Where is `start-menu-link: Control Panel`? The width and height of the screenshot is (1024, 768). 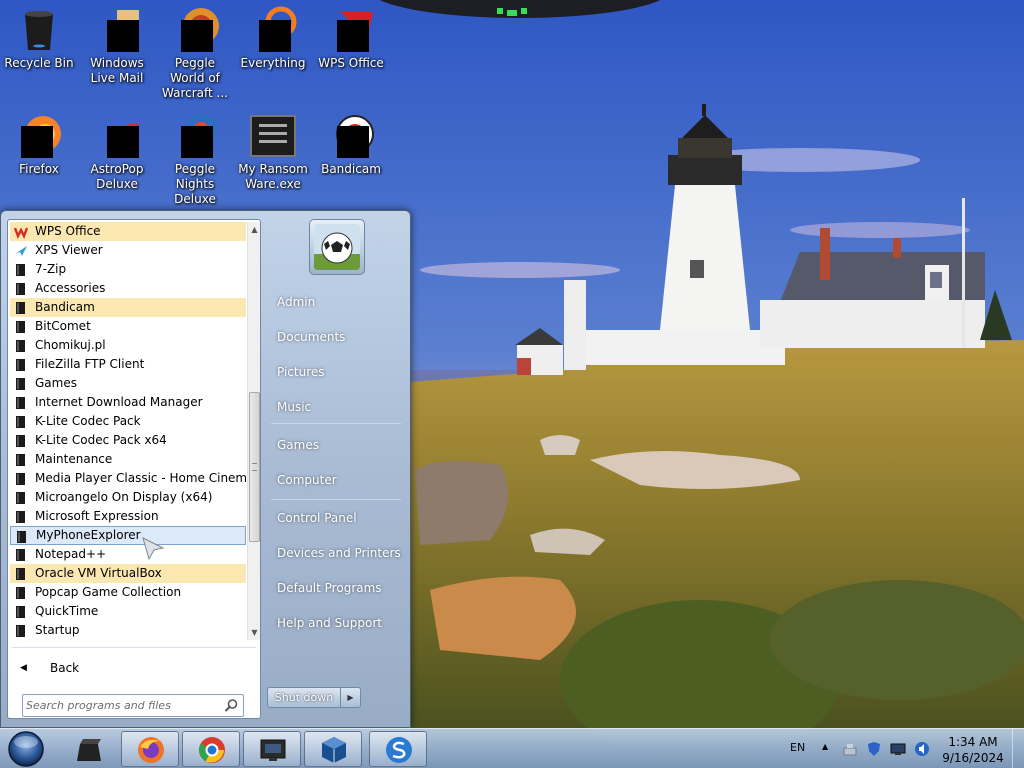 start-menu-link: Control Panel is located at coordinates (335, 518).